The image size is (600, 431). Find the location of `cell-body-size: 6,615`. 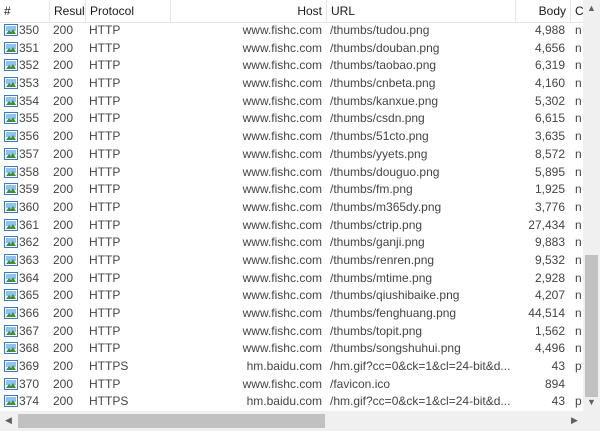

cell-body-size: 6,615 is located at coordinates (549, 118).